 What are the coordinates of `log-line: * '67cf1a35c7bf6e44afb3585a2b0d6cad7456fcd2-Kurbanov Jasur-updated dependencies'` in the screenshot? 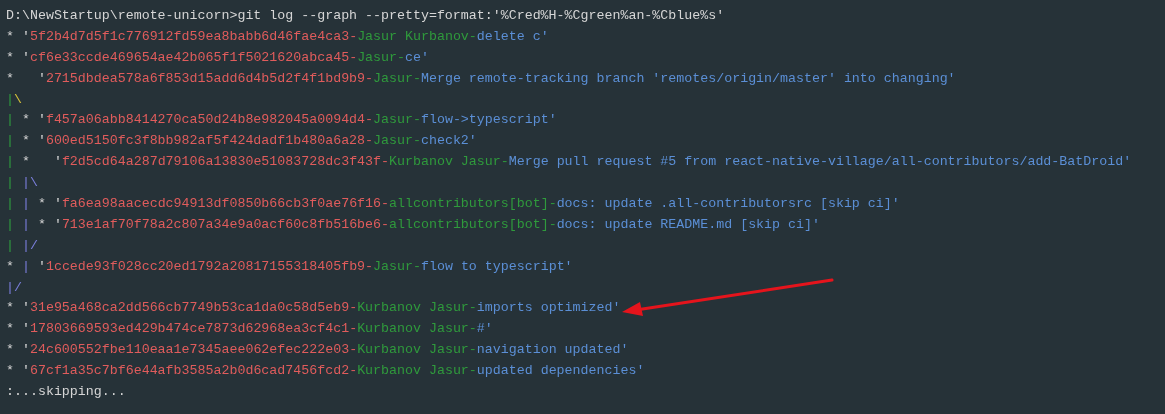 It's located at (325, 371).